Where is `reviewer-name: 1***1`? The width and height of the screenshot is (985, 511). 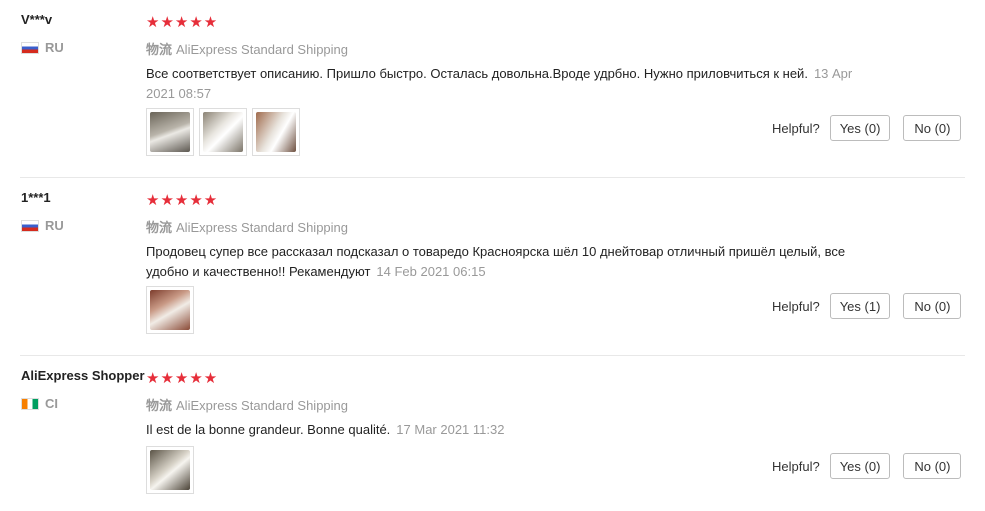
reviewer-name: 1***1 is located at coordinates (36, 197).